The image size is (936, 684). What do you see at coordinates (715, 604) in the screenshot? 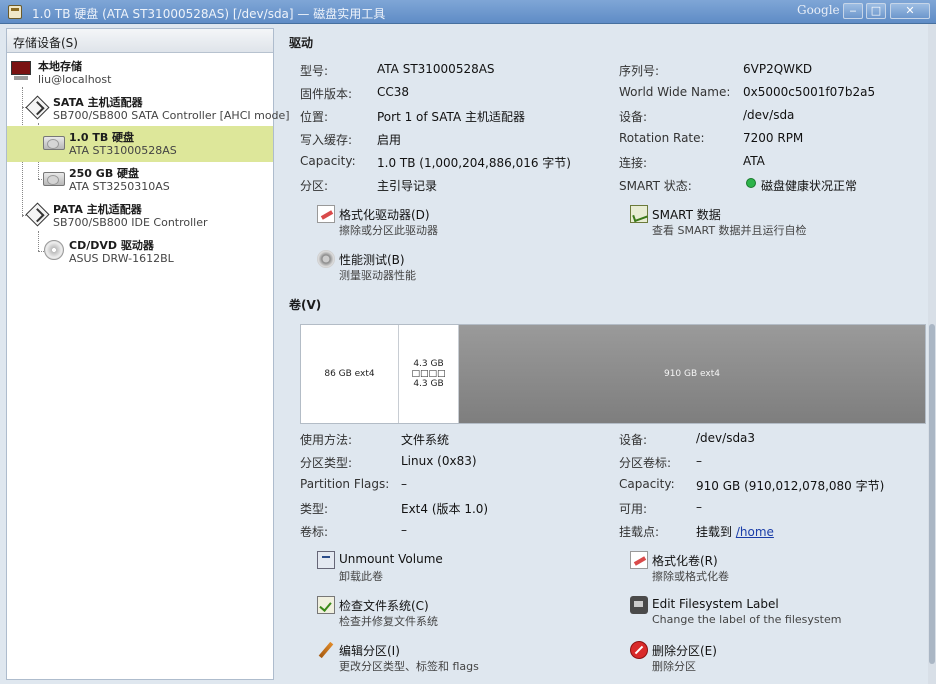
I see `action-title: Edit Filesystem Label` at bounding box center [715, 604].